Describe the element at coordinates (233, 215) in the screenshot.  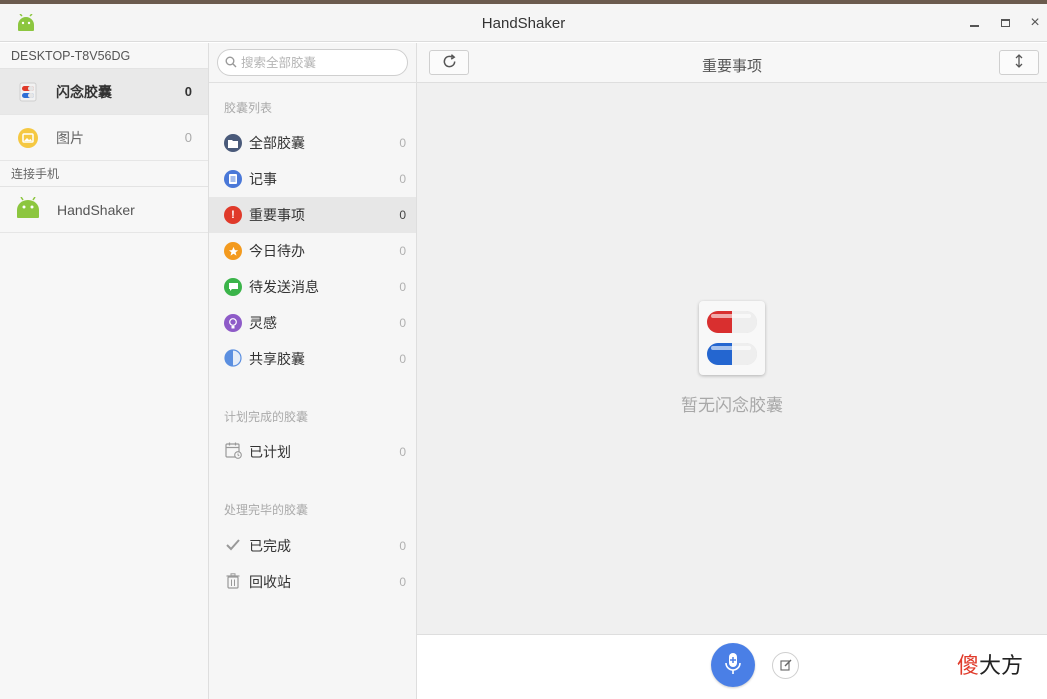
I see `exclamation-icon: !` at that location.